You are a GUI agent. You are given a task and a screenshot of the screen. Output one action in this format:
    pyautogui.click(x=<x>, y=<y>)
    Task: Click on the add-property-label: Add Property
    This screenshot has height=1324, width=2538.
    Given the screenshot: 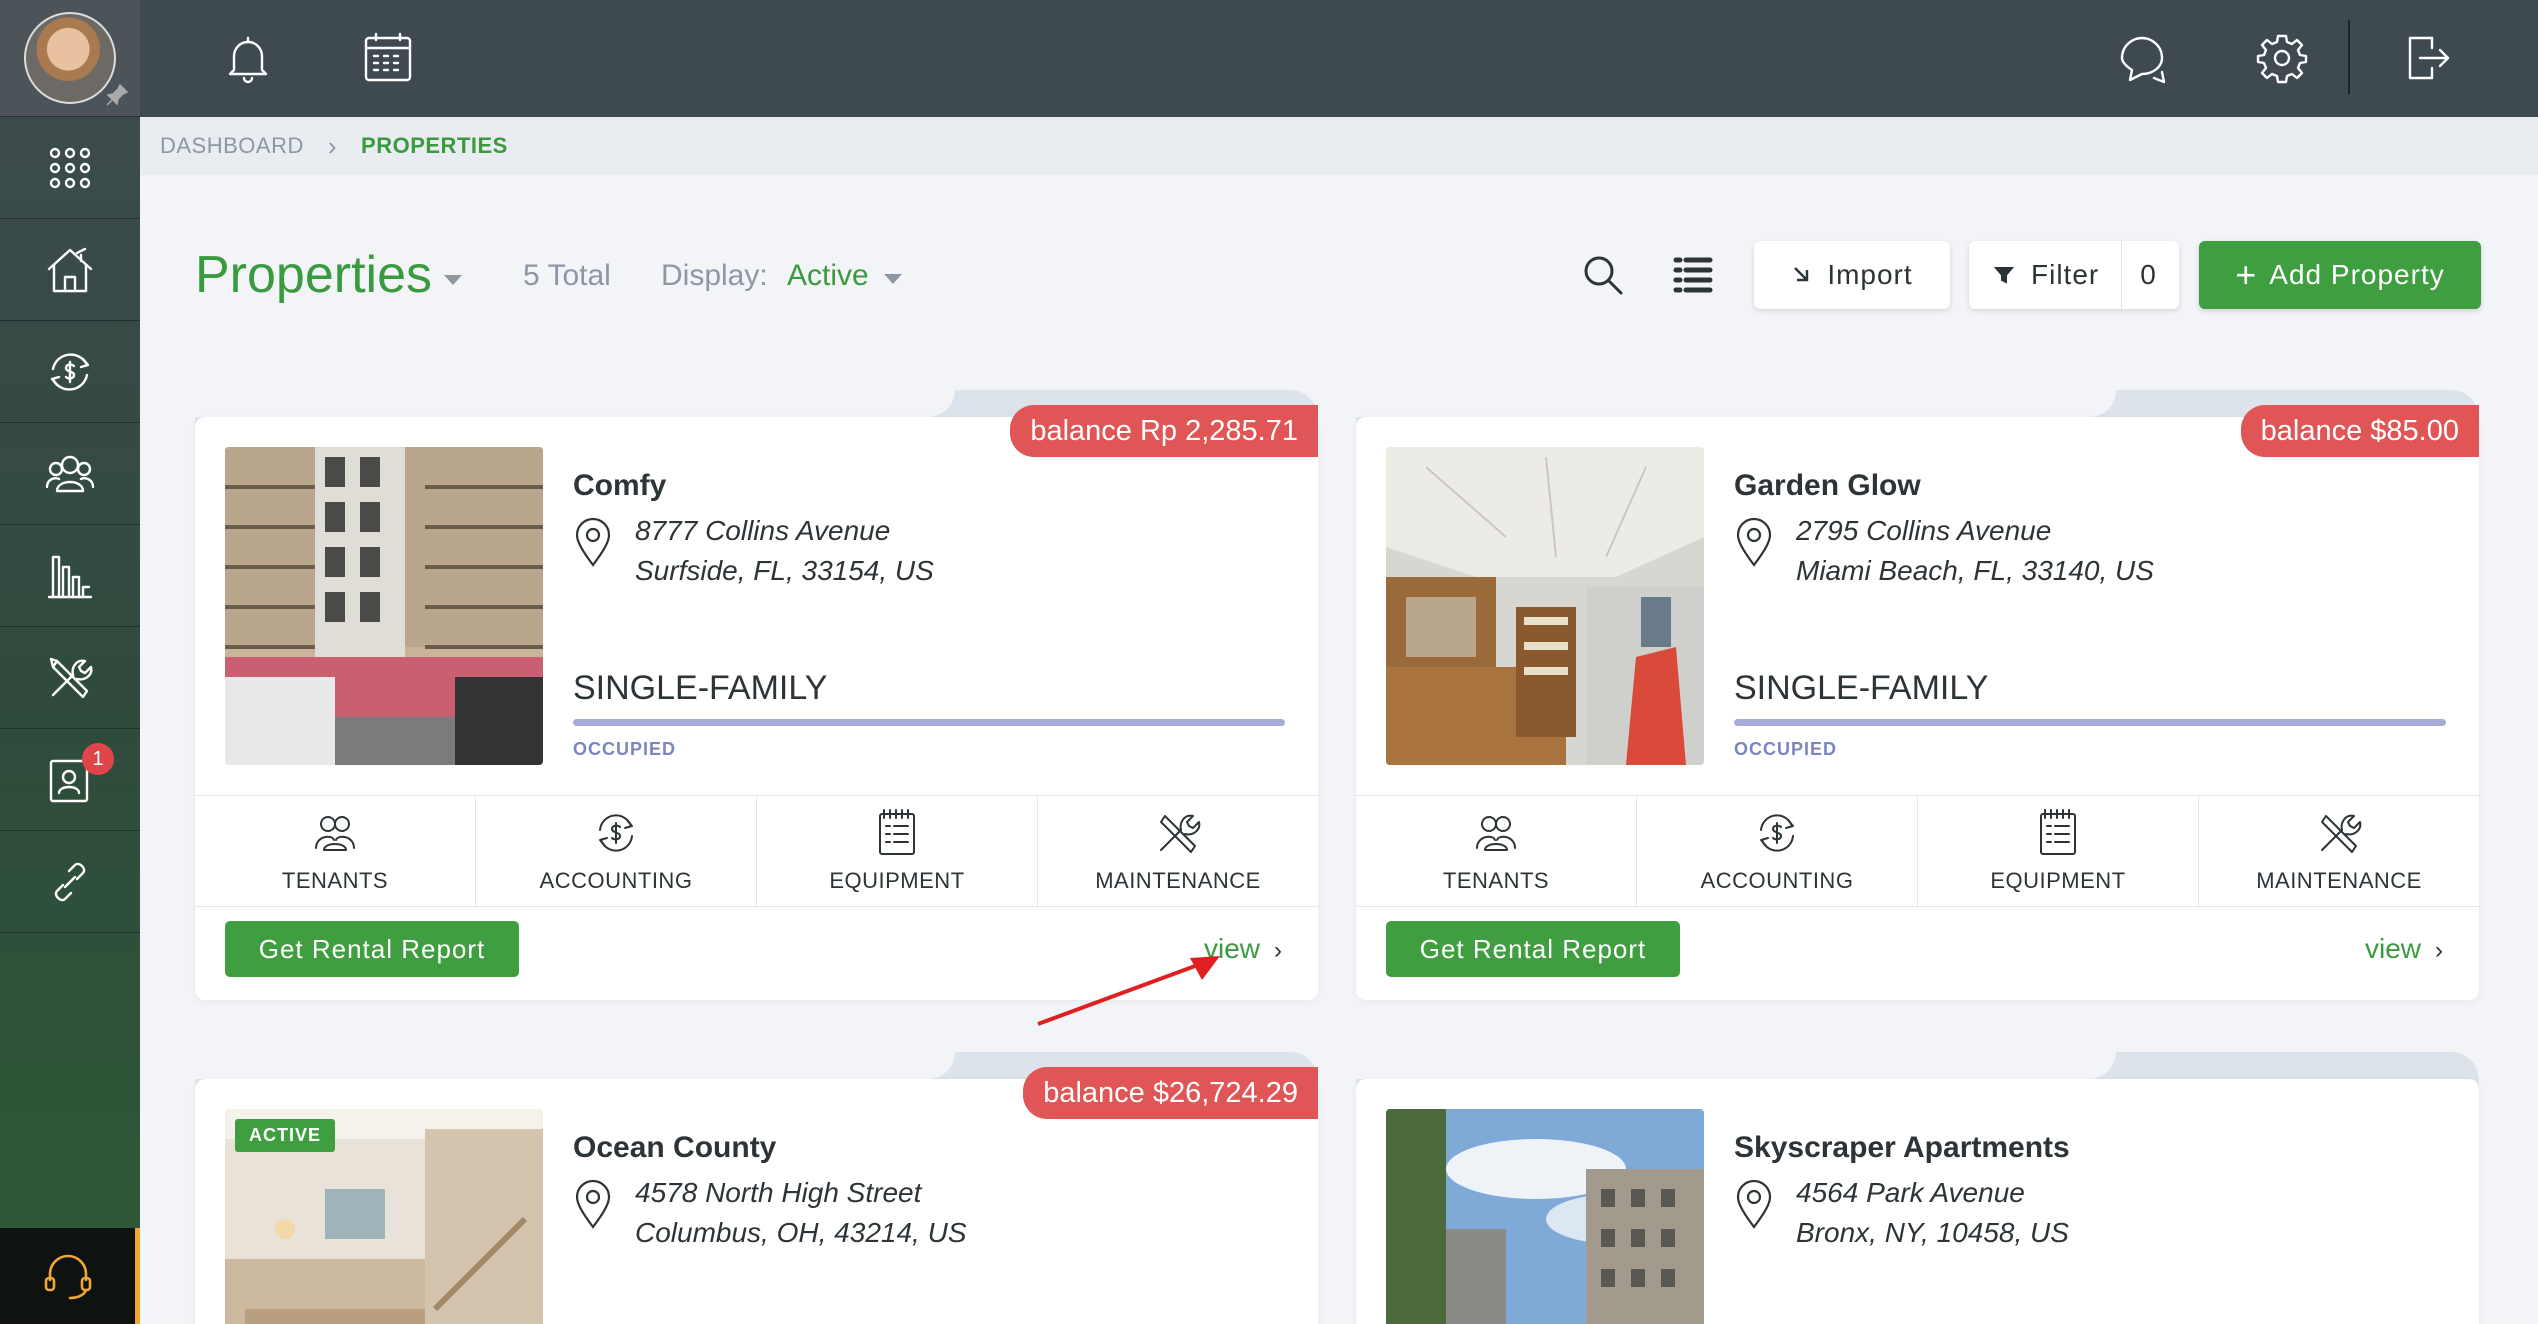 What is the action you would take?
    pyautogui.click(x=2357, y=274)
    